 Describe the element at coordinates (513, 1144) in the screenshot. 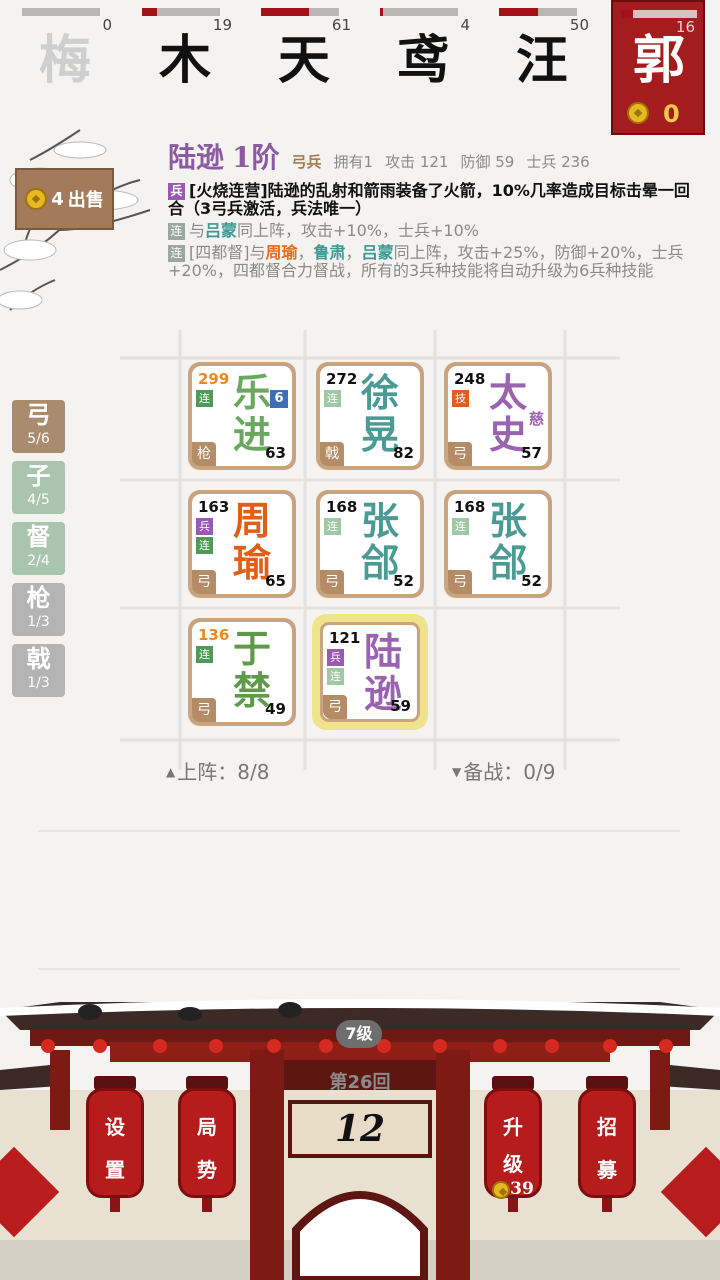

I see `upgrade-button: 升 级 39` at that location.